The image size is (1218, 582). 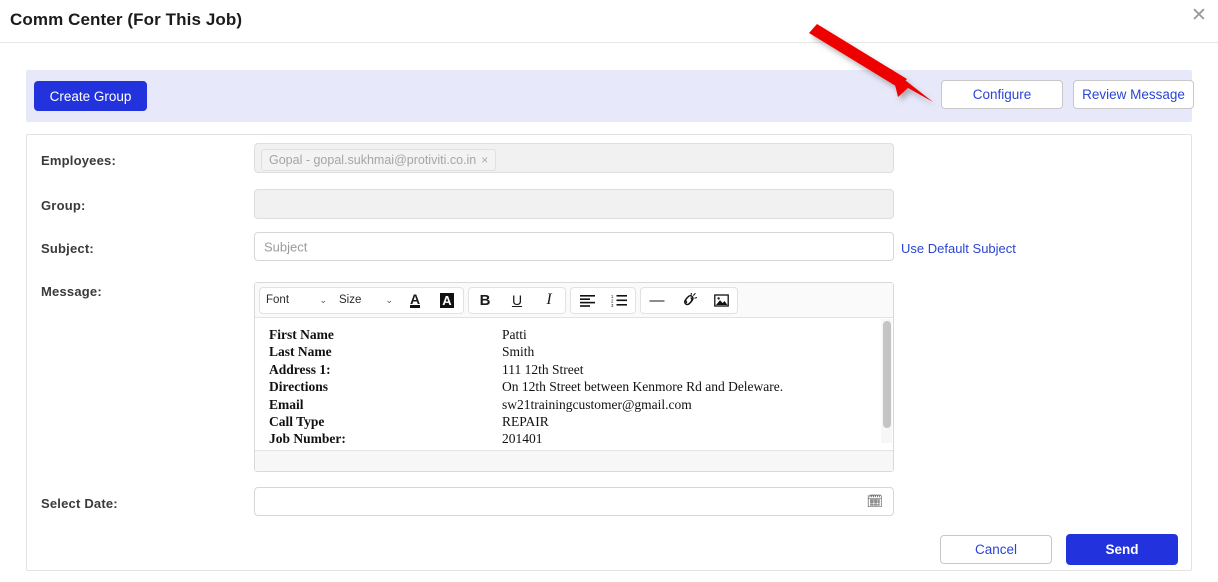 I want to click on image-glyph, so click(x=721, y=300).